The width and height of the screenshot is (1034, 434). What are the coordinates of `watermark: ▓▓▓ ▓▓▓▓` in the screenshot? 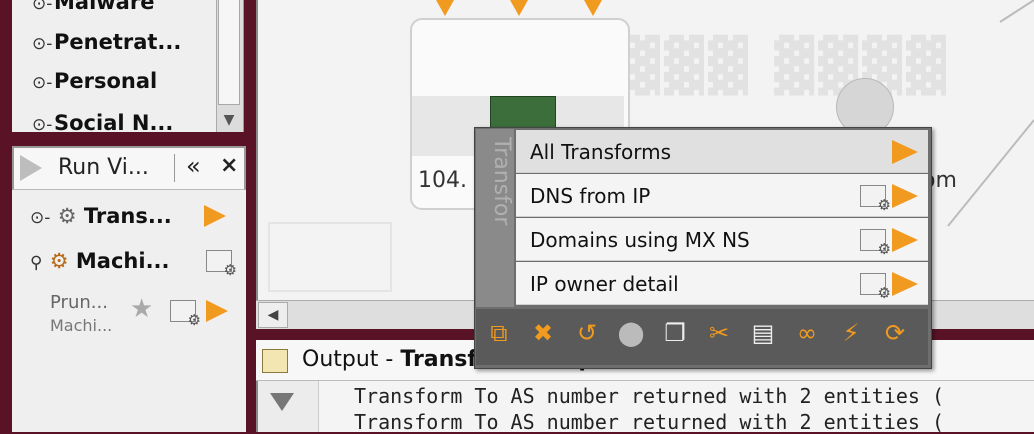 It's located at (785, 66).